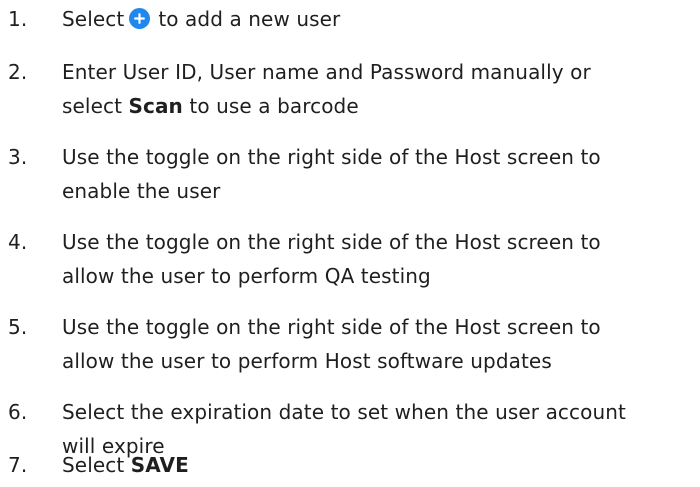  Describe the element at coordinates (246, 276) in the screenshot. I see `step-line: allow the user to perform QA testing` at that location.